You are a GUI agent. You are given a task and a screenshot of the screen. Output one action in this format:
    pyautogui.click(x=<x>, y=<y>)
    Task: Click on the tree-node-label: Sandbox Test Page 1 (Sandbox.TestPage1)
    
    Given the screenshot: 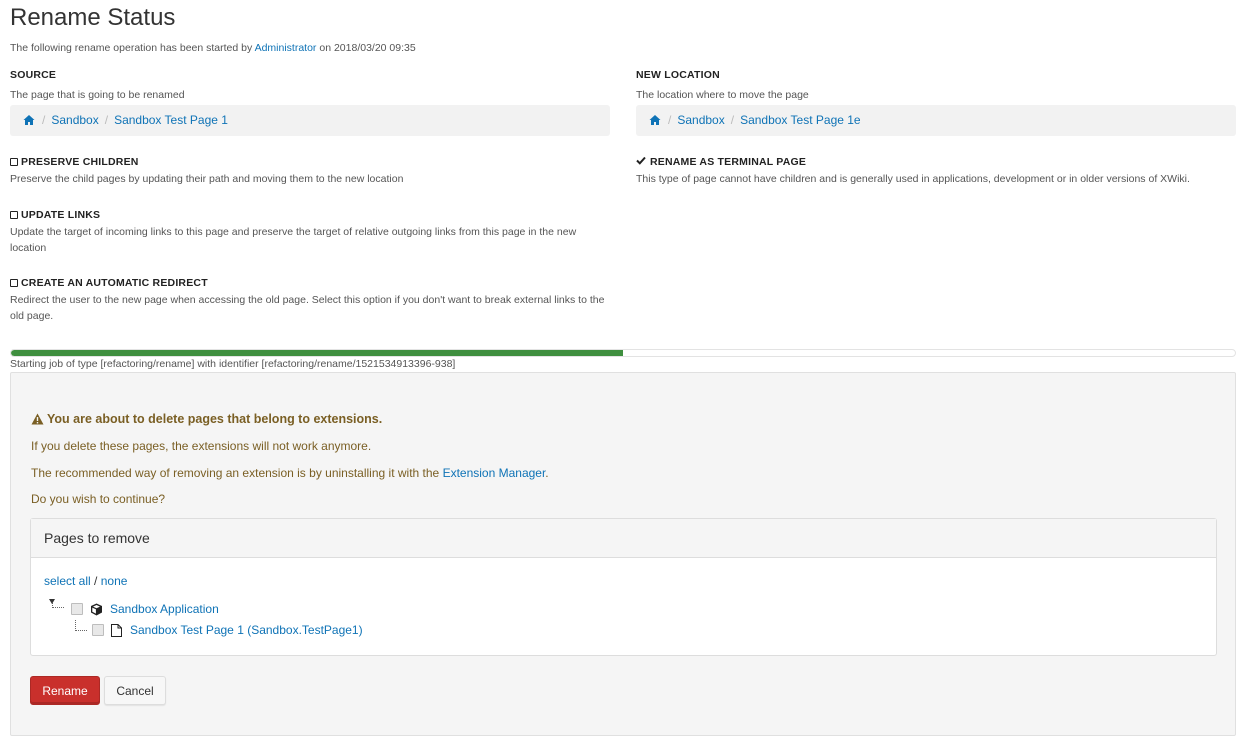 What is the action you would take?
    pyautogui.click(x=246, y=630)
    